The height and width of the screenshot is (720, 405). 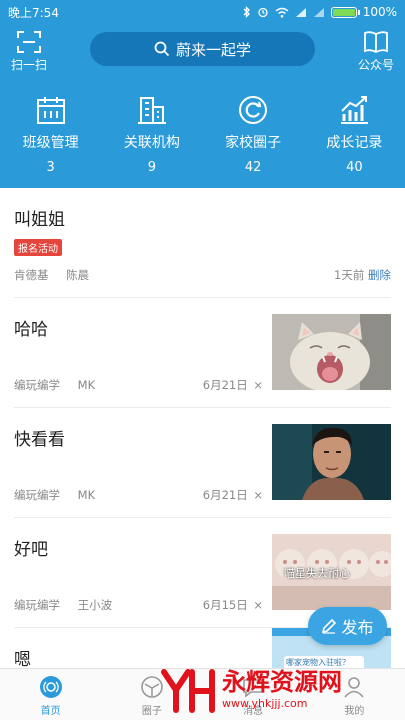 I want to click on alarm-icon, so click(x=263, y=12).